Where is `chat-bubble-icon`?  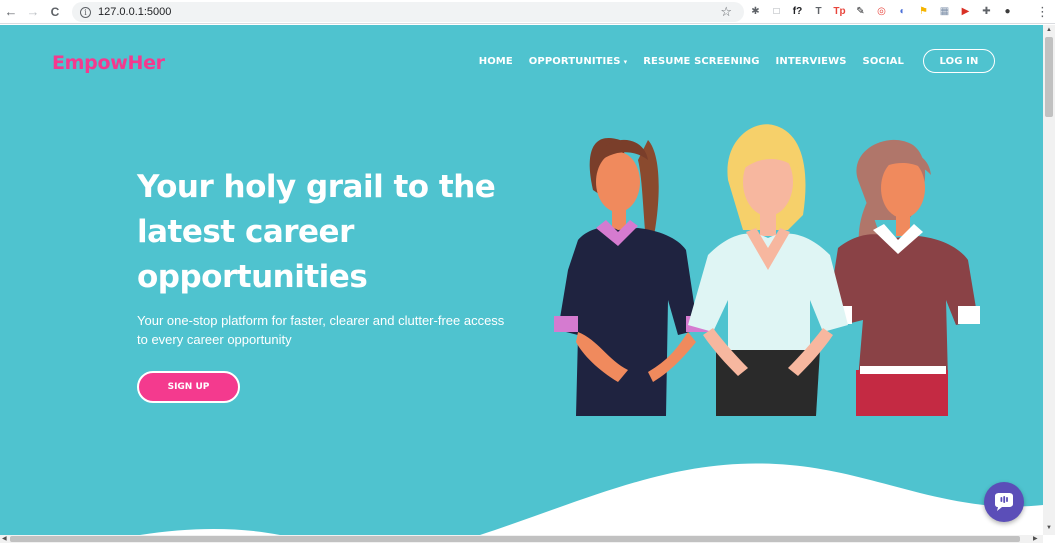
chat-bubble-icon is located at coordinates (1004, 502).